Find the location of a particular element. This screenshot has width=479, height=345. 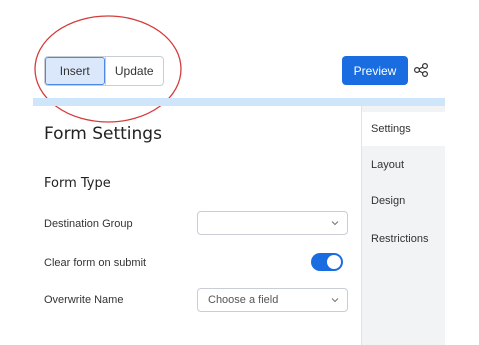

settings-sidebar: Settings Layout Design Restrictions is located at coordinates (403, 225).